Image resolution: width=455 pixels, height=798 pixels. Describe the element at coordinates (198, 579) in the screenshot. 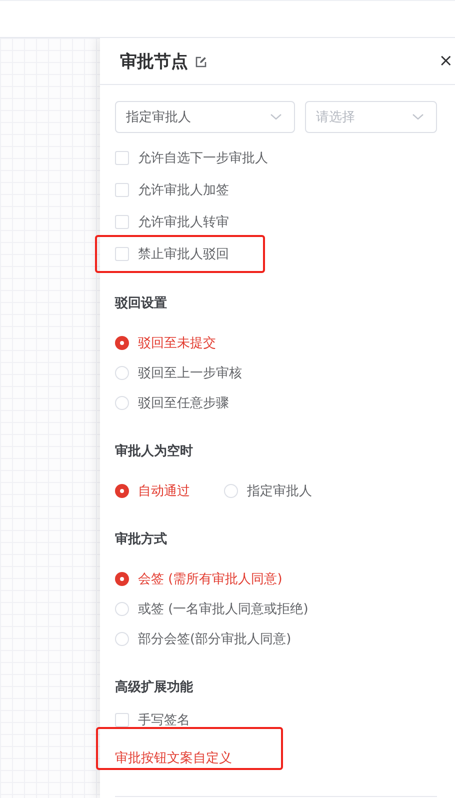

I see `radio-option: 会签 (需所有审批人同意)` at that location.